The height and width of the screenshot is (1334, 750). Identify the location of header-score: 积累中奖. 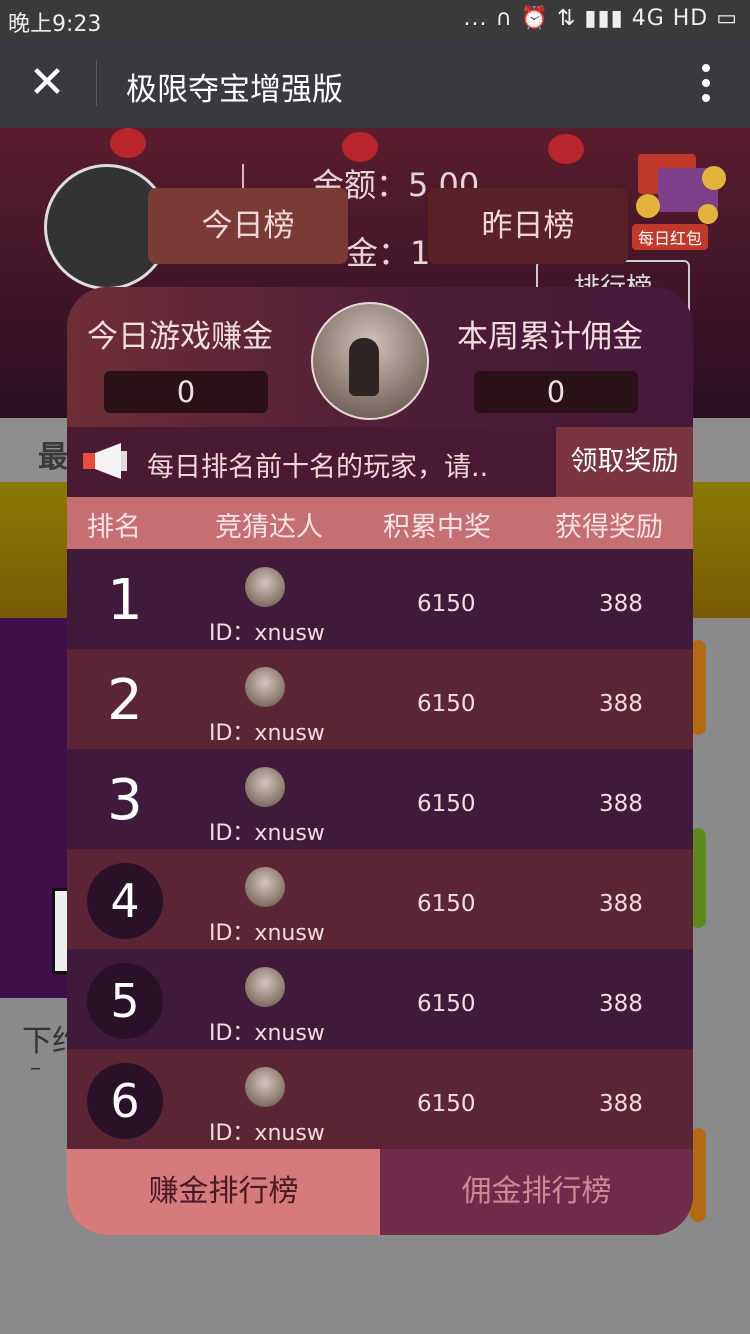
(437, 527).